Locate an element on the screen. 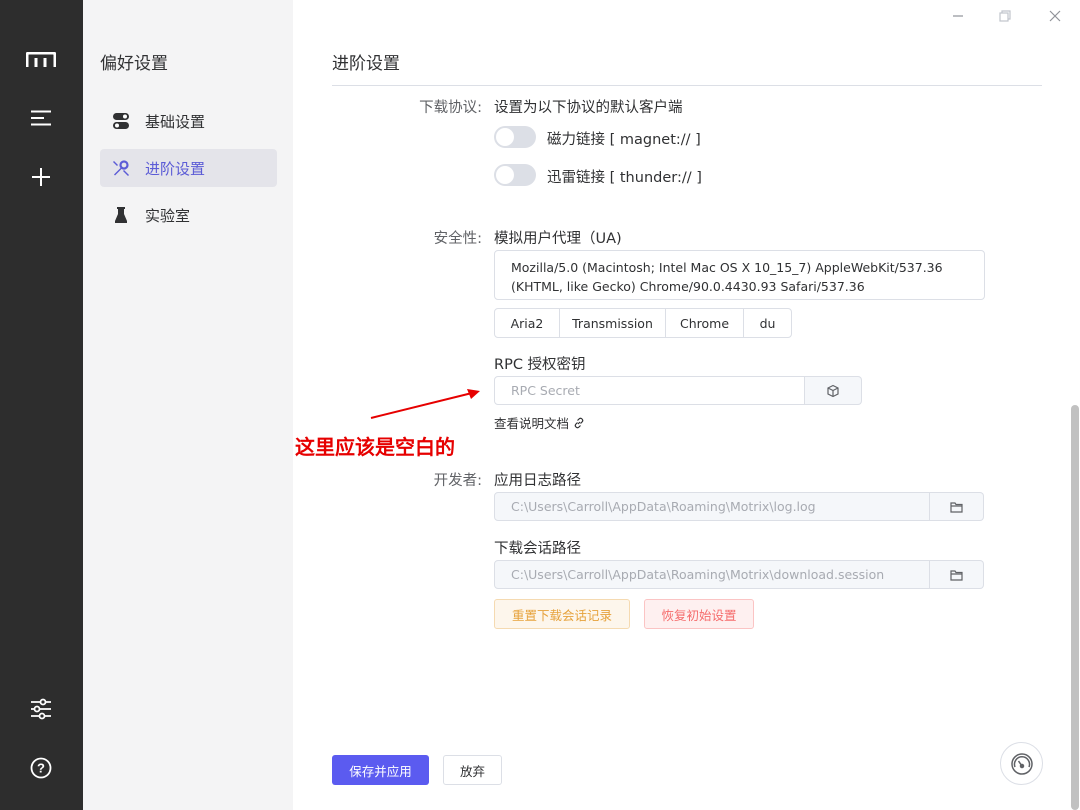 The image size is (1080, 810). title-divider is located at coordinates (687, 85).